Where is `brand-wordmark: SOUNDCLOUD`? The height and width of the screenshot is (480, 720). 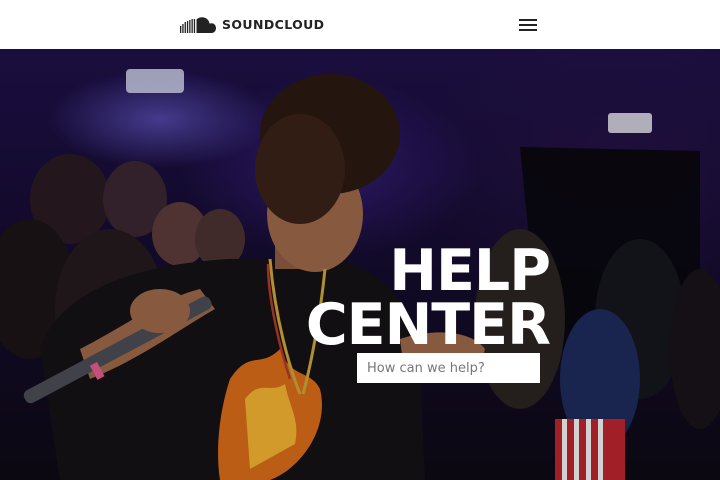
brand-wordmark: SOUNDCLOUD is located at coordinates (273, 24).